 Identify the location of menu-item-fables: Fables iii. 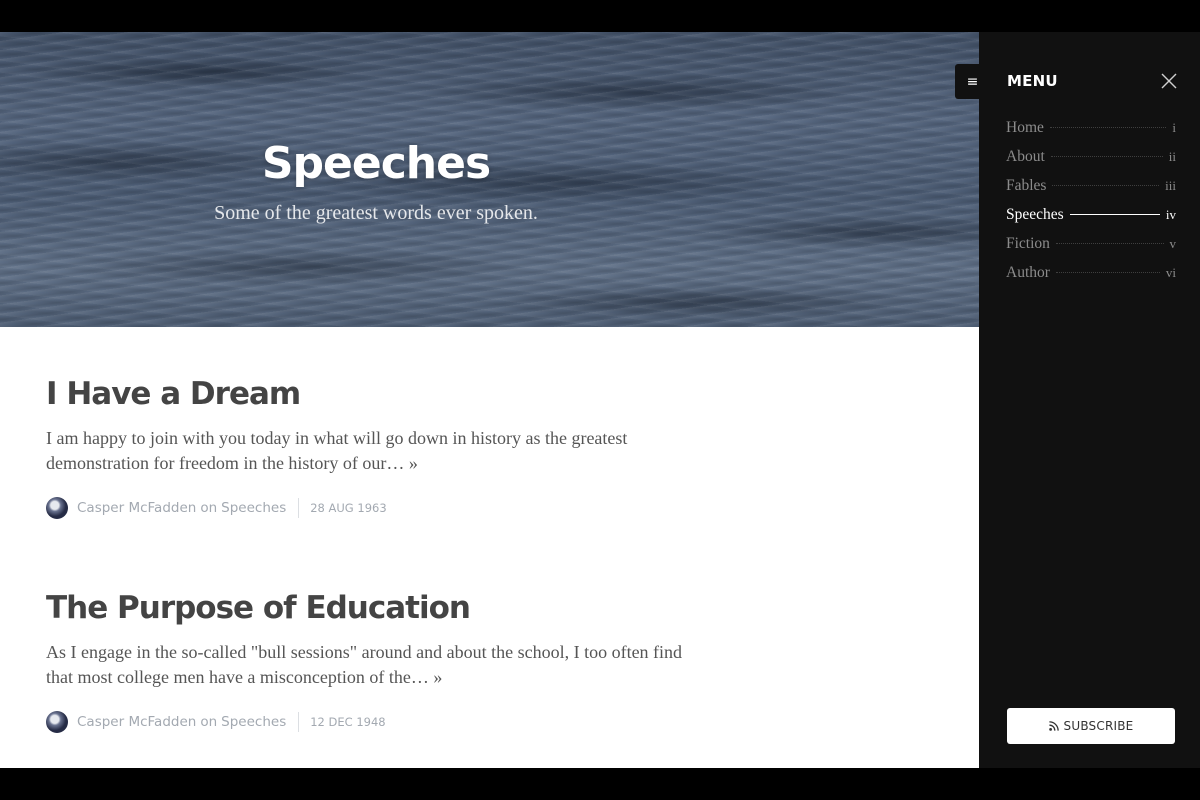
(1091, 191).